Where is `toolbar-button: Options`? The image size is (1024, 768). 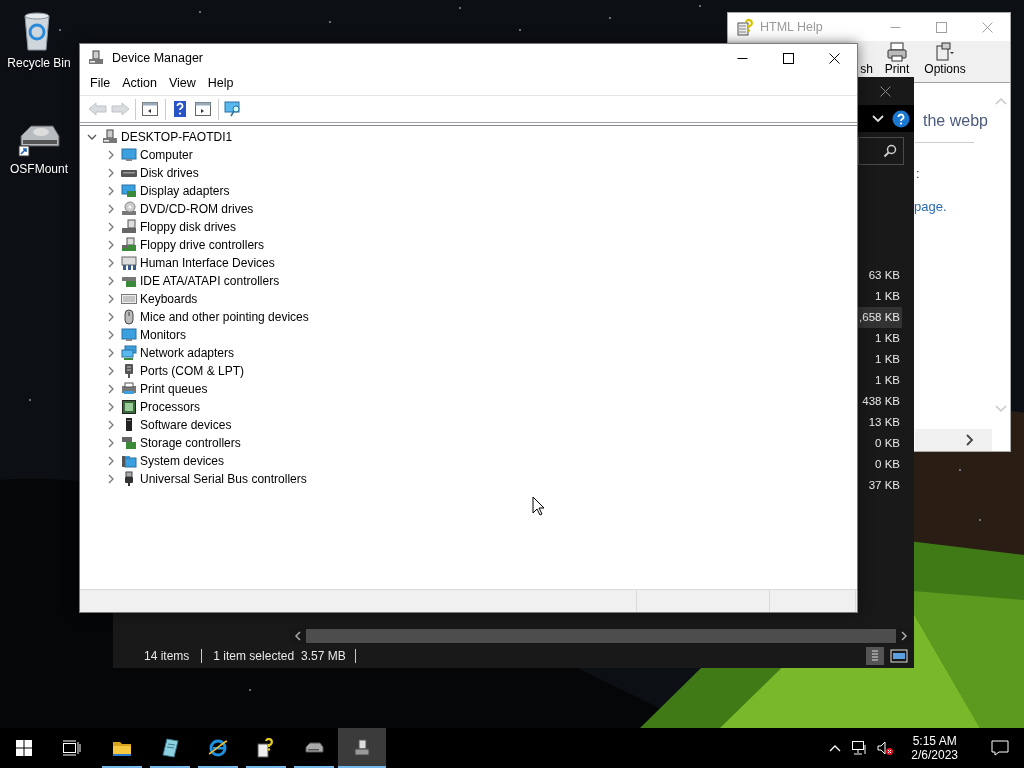 toolbar-button: Options is located at coordinates (945, 58).